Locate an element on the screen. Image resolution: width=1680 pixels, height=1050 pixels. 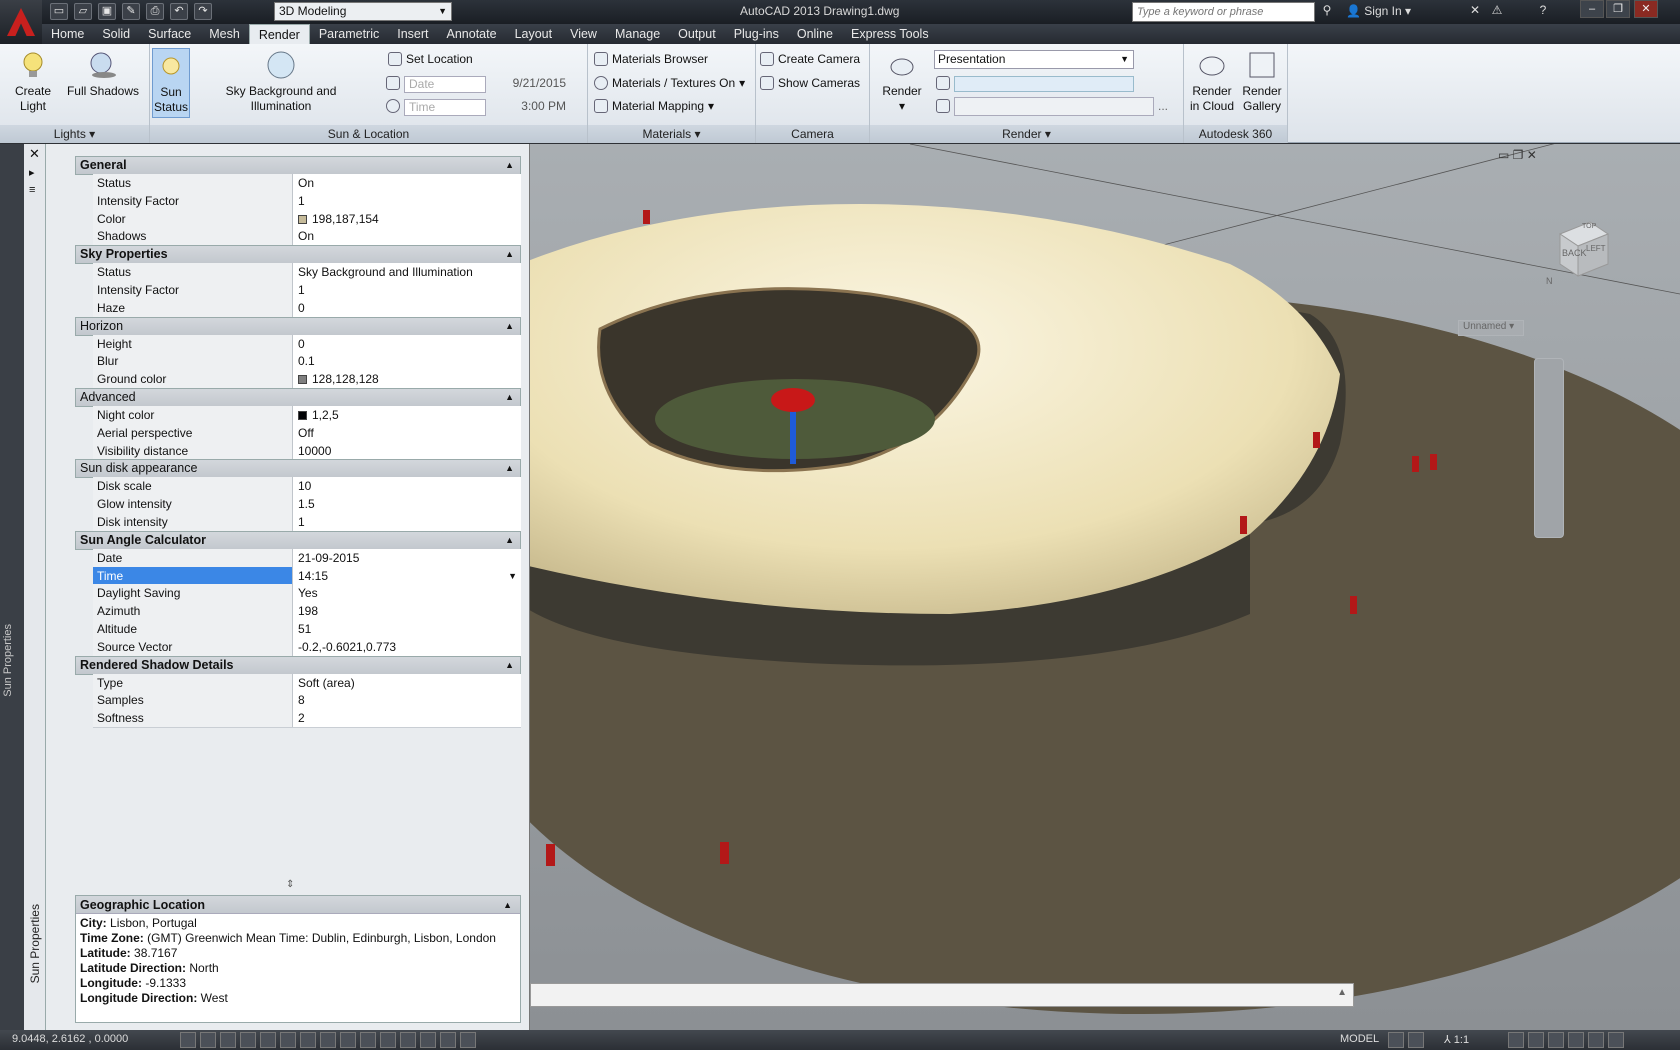
ortho-icon is located at coordinates (248, 1040).